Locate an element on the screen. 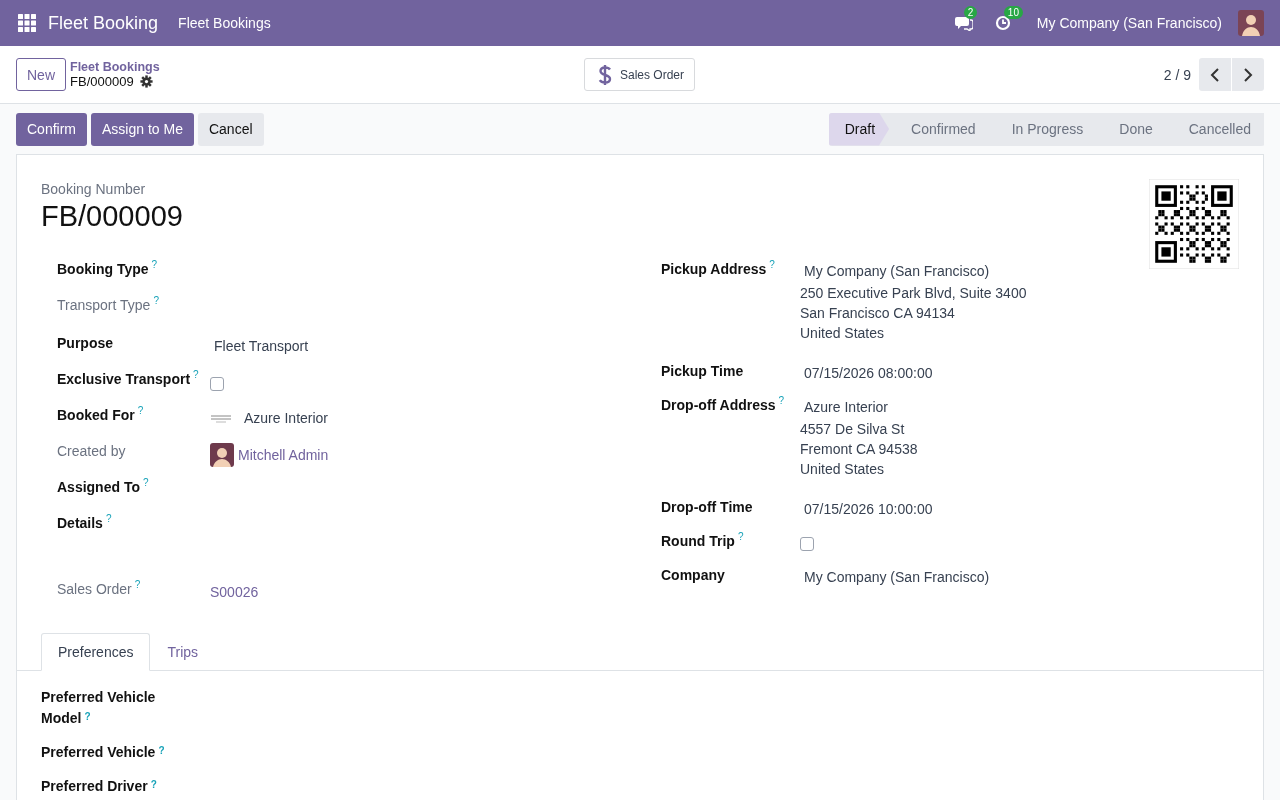  field-label: Pickup Time is located at coordinates (702, 371).